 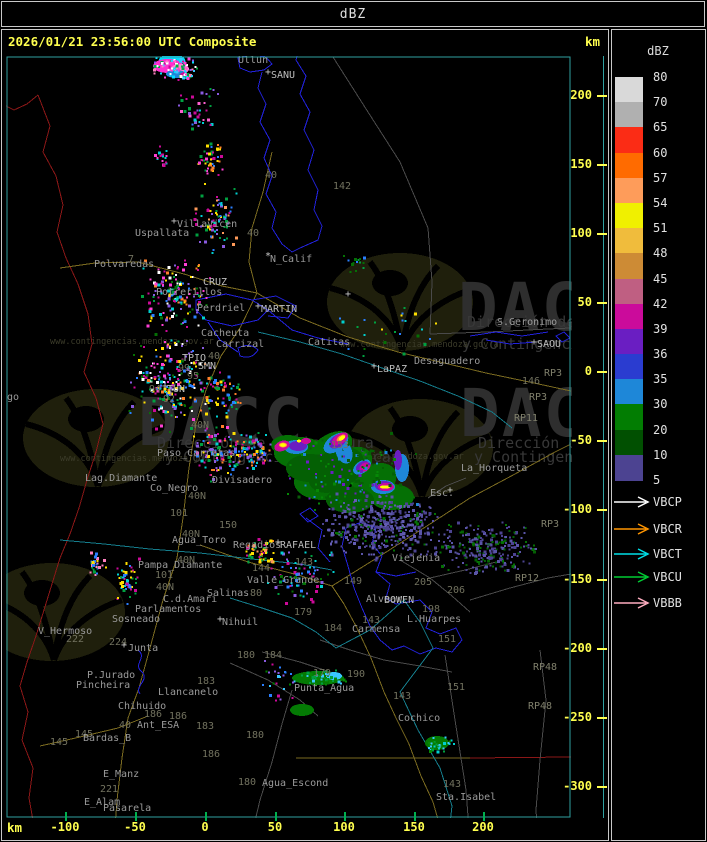 I want to click on page-title: dBZ, so click(x=353, y=14).